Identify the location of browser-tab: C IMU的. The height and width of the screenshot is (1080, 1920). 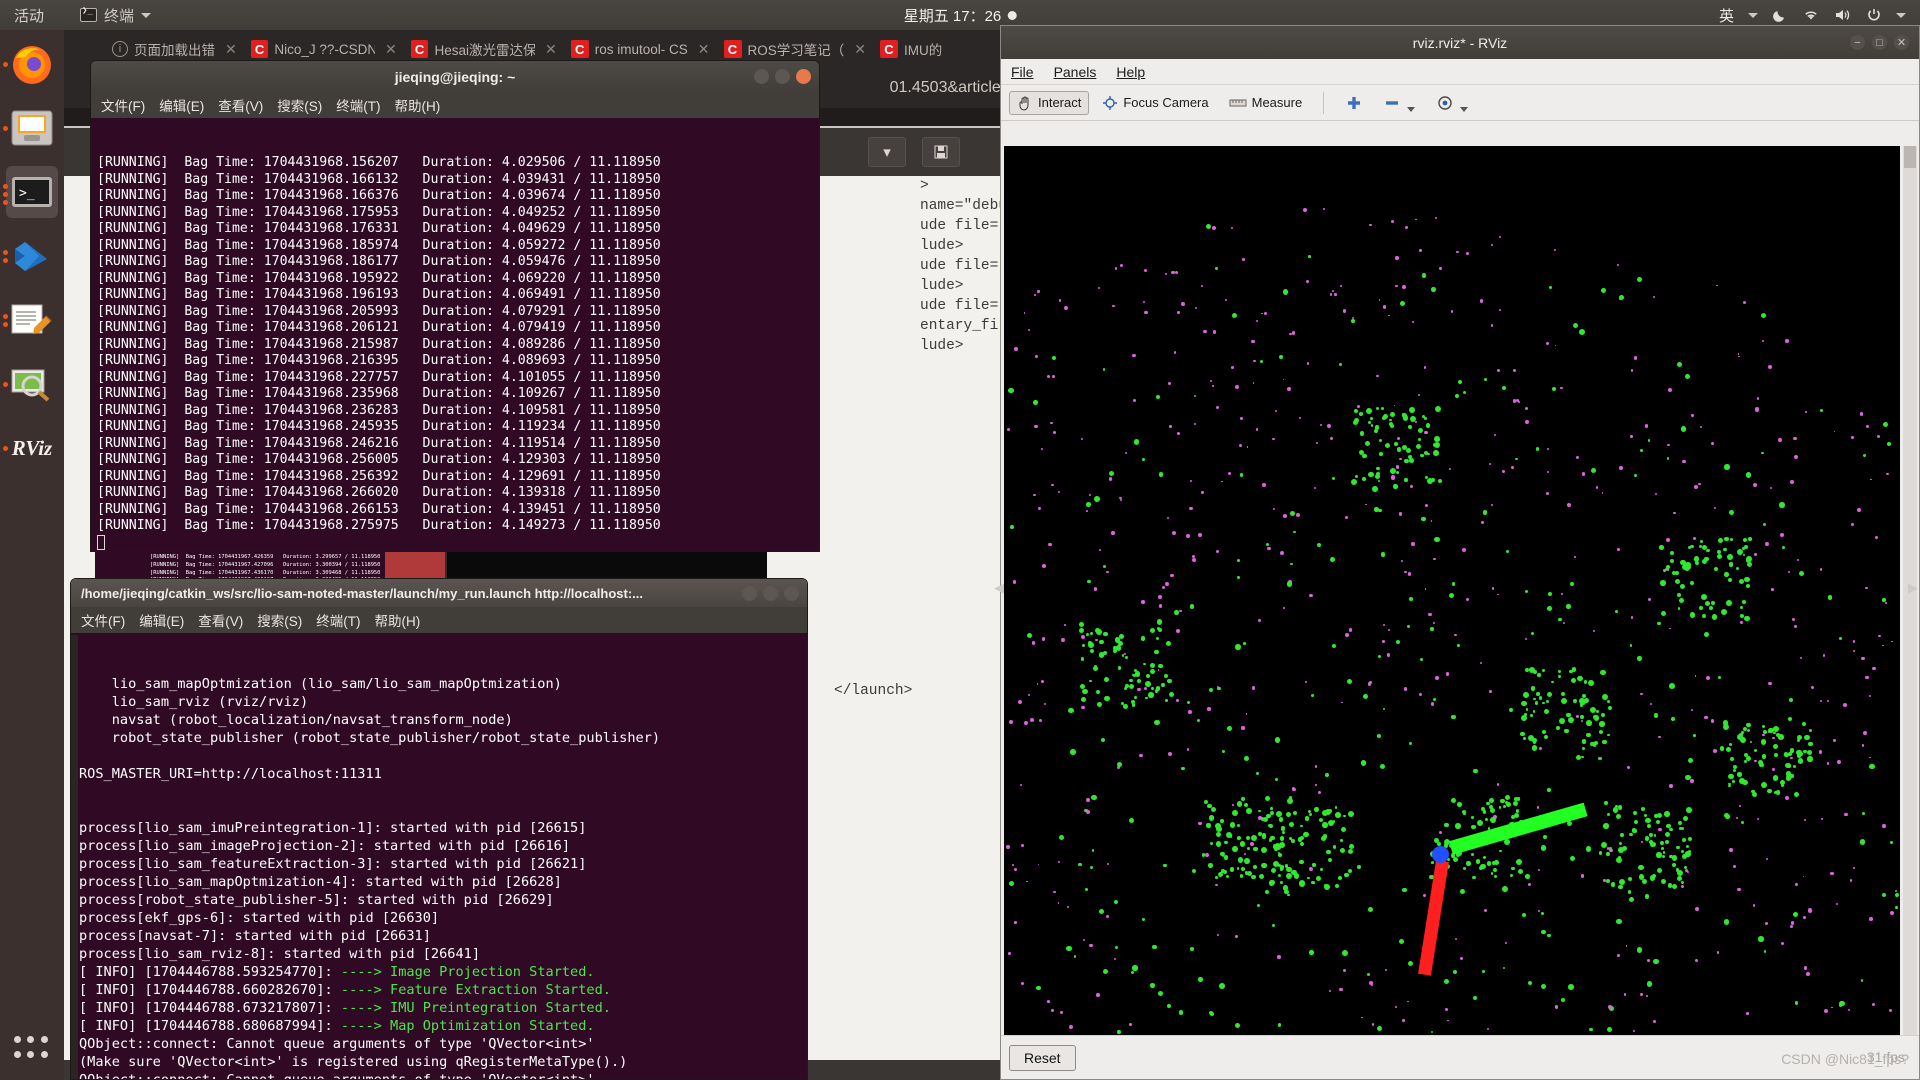
(910, 49).